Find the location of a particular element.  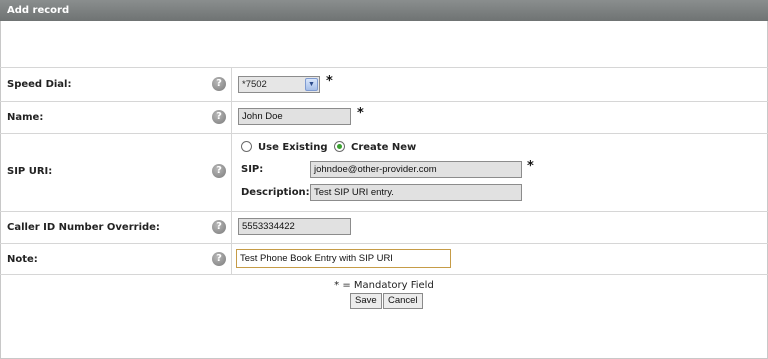

caller-id-label: Caller ID Number Override: is located at coordinates (83, 227).